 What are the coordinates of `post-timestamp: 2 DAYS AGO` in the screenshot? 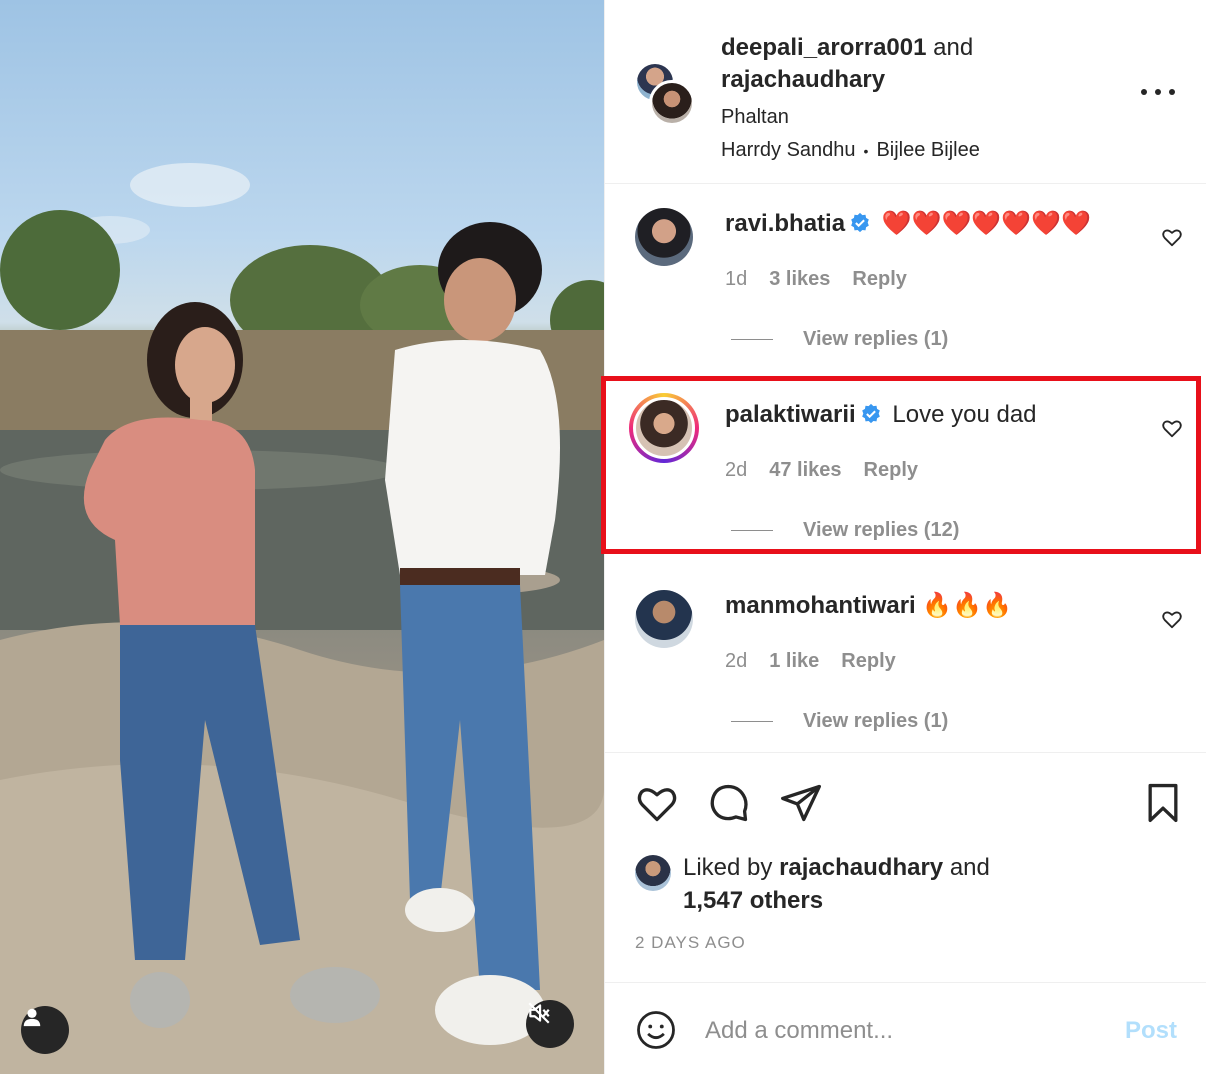 It's located at (690, 943).